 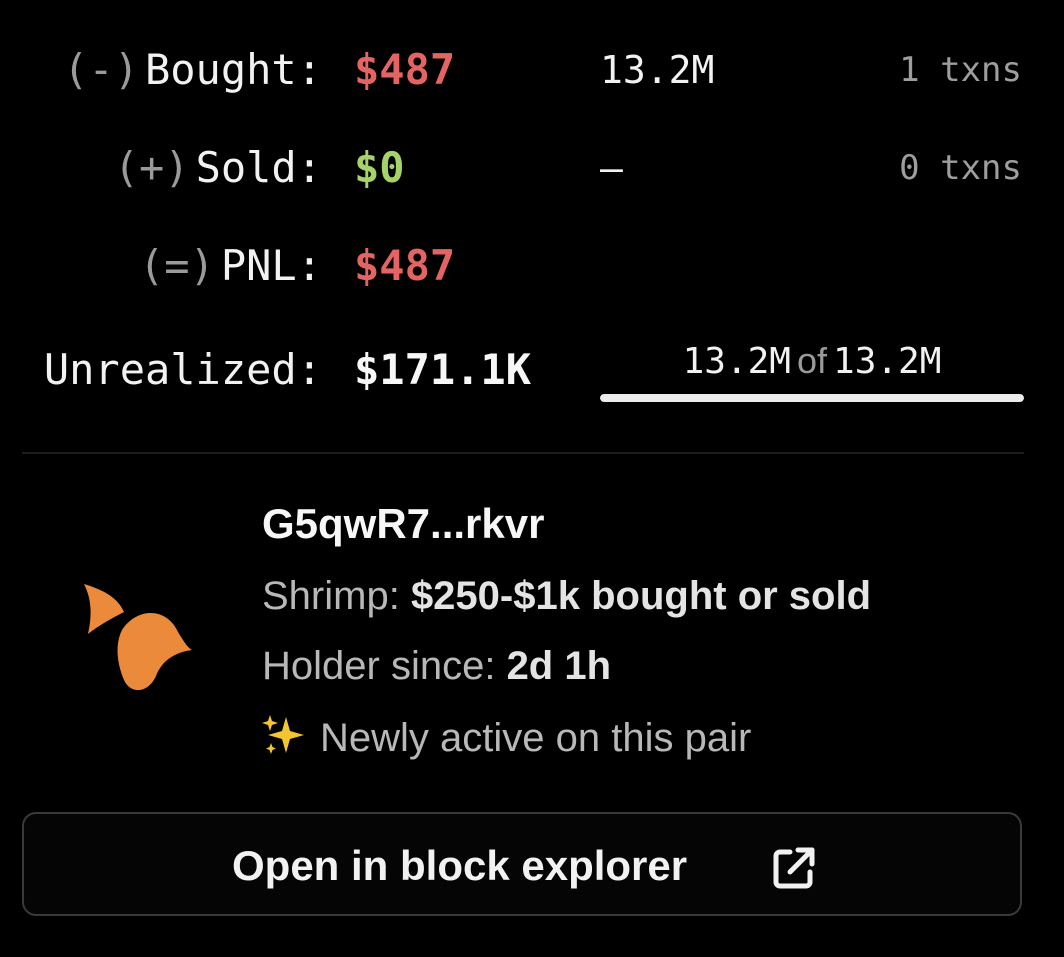 I want to click on unrealized-label: Unrealized:, so click(x=182, y=369).